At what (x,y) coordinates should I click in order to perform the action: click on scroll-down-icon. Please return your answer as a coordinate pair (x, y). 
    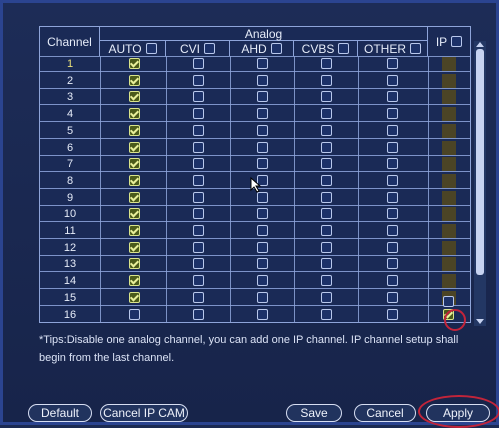
    Looking at the image, I should click on (480, 321).